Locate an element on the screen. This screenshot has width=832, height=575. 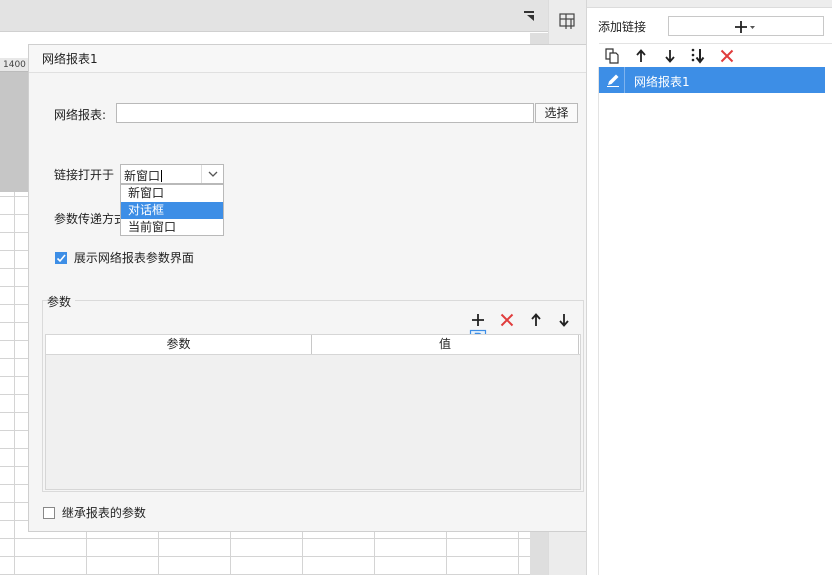
column-ruler: 1400 is located at coordinates (14, 65).